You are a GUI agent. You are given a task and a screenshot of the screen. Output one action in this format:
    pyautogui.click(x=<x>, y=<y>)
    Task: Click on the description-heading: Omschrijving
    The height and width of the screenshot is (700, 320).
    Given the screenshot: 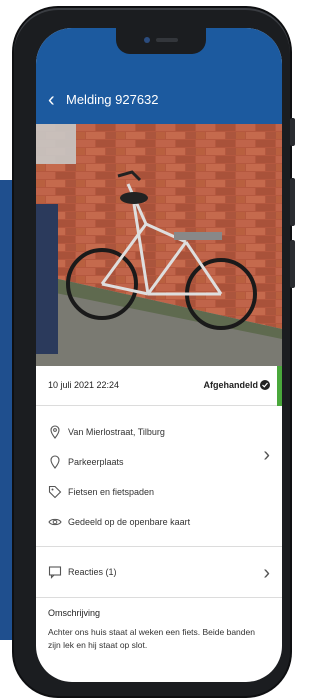 What is the action you would take?
    pyautogui.click(x=74, y=613)
    